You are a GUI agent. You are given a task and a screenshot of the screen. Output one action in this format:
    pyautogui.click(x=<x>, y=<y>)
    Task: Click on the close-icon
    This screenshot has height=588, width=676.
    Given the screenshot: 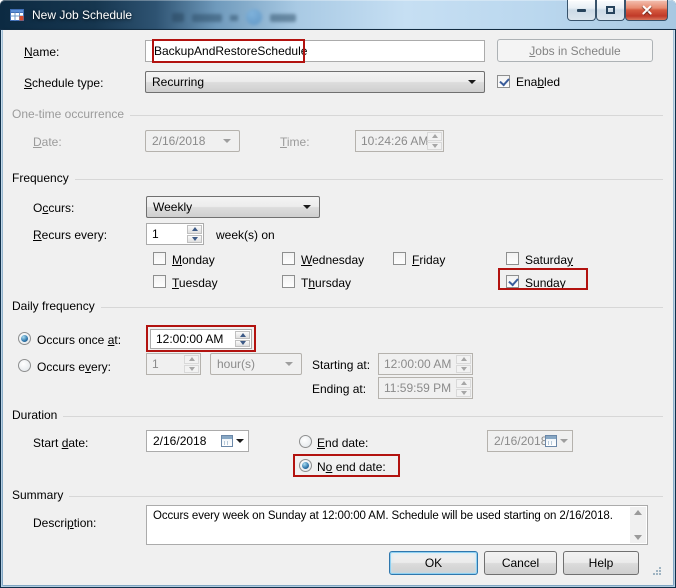 What is the action you would take?
    pyautogui.click(x=647, y=10)
    